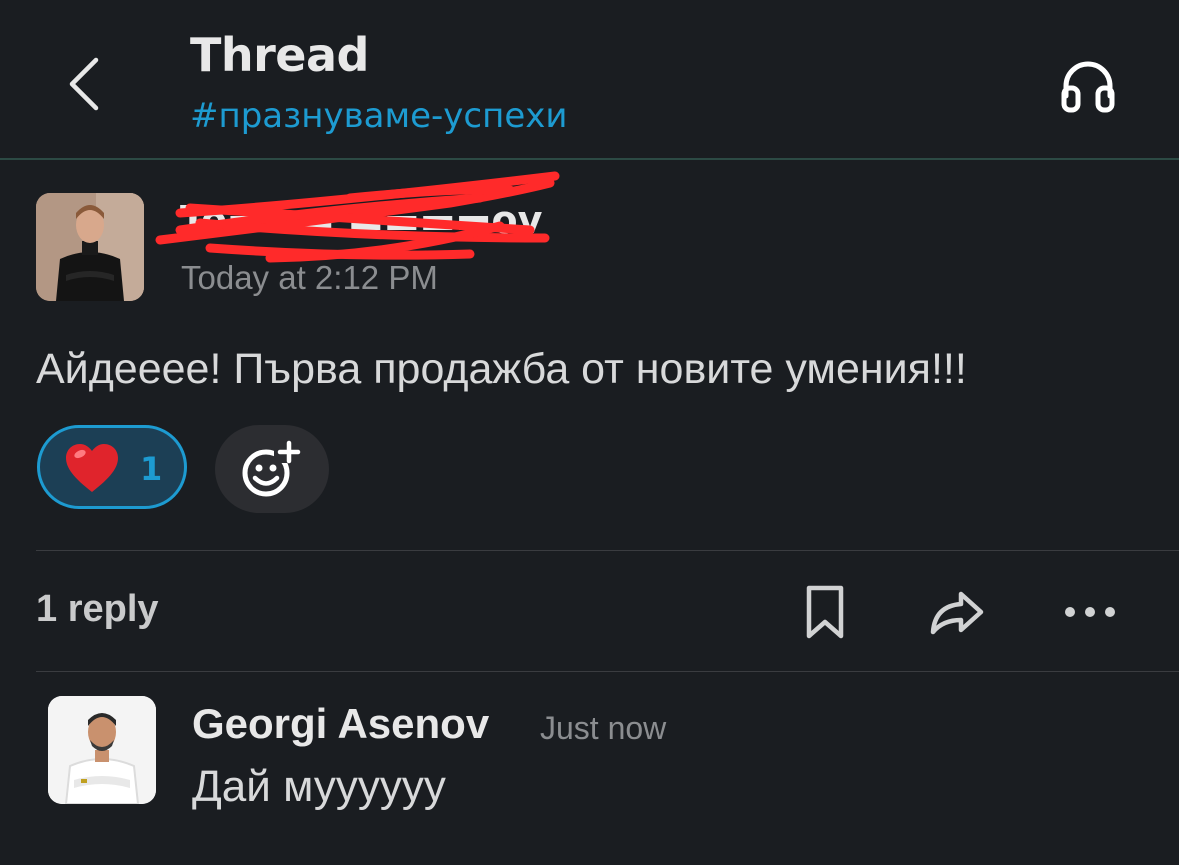 The width and height of the screenshot is (1179, 865). I want to click on share-button, so click(957, 612).